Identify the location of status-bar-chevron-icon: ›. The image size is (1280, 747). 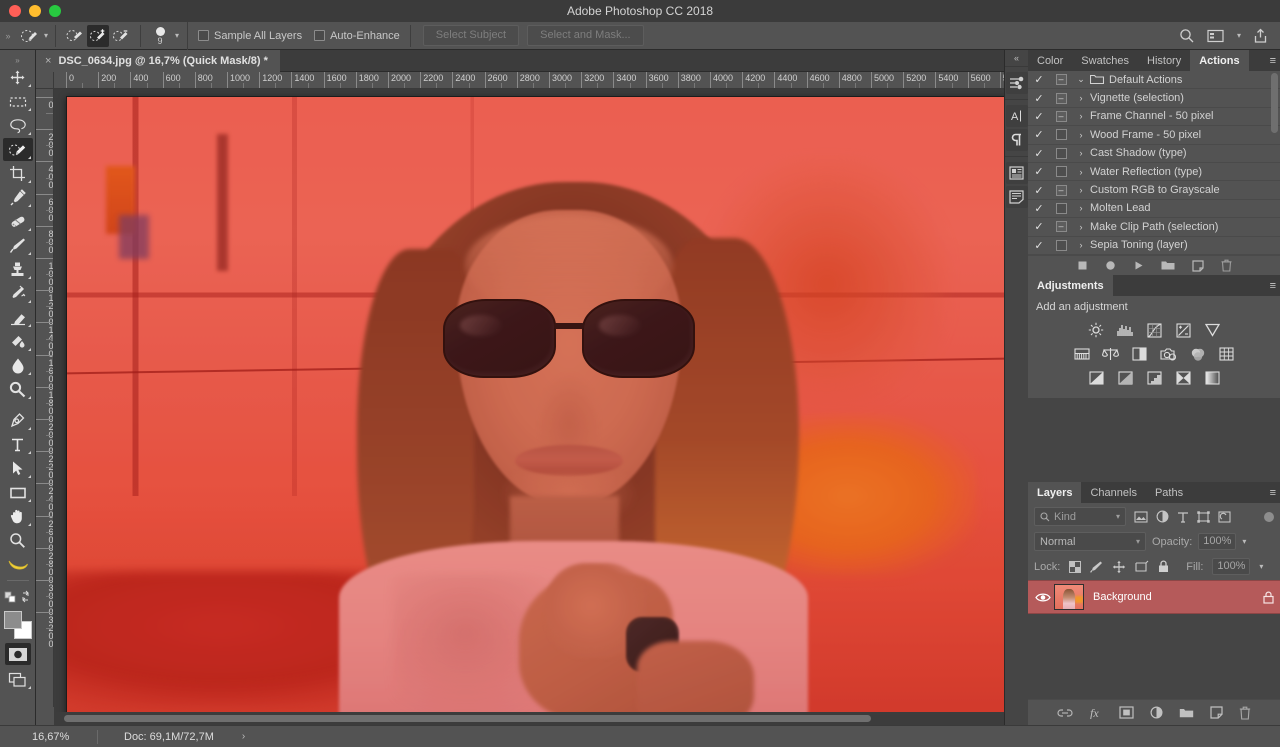
(243, 736).